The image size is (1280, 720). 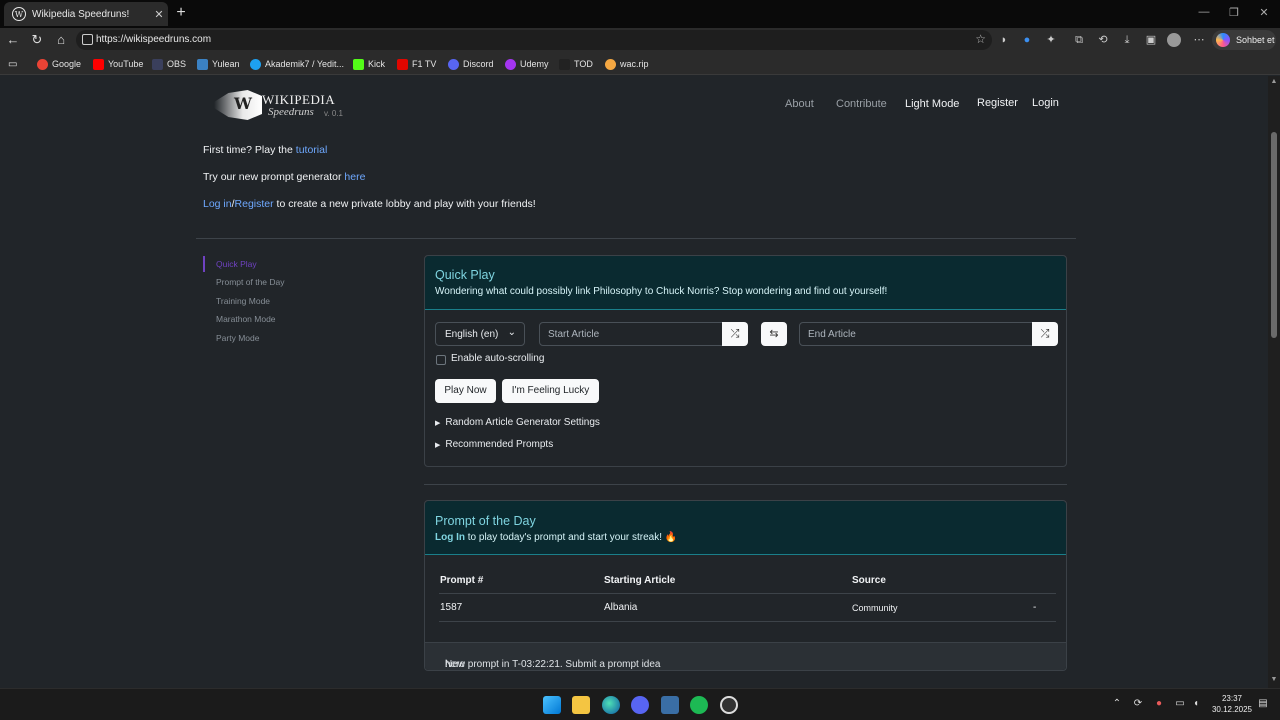 I want to click on nav-register: Register, so click(x=997, y=103).